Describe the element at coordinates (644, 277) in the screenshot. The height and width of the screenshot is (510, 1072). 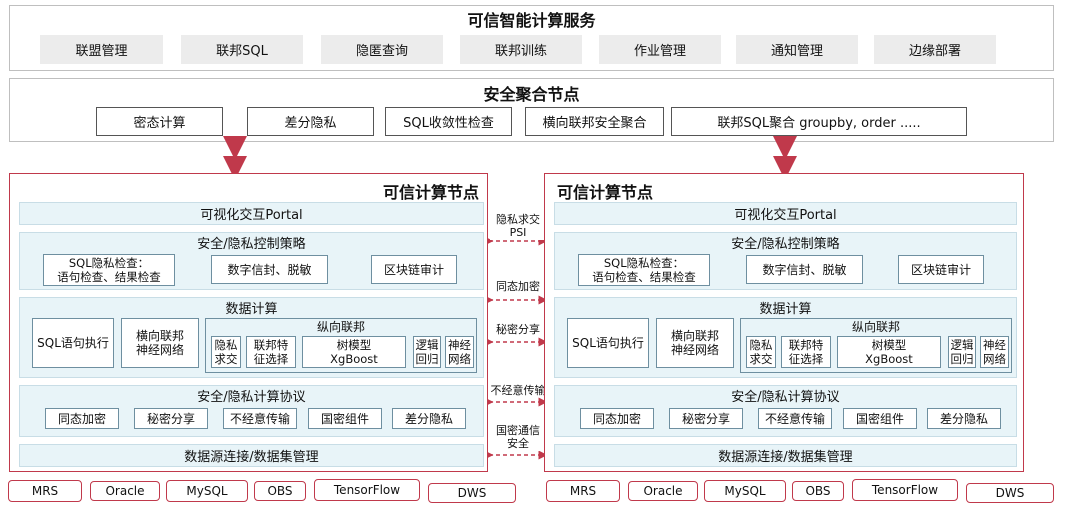
I see `node-right-sql-check-line2: 语句检查、结果检查` at that location.